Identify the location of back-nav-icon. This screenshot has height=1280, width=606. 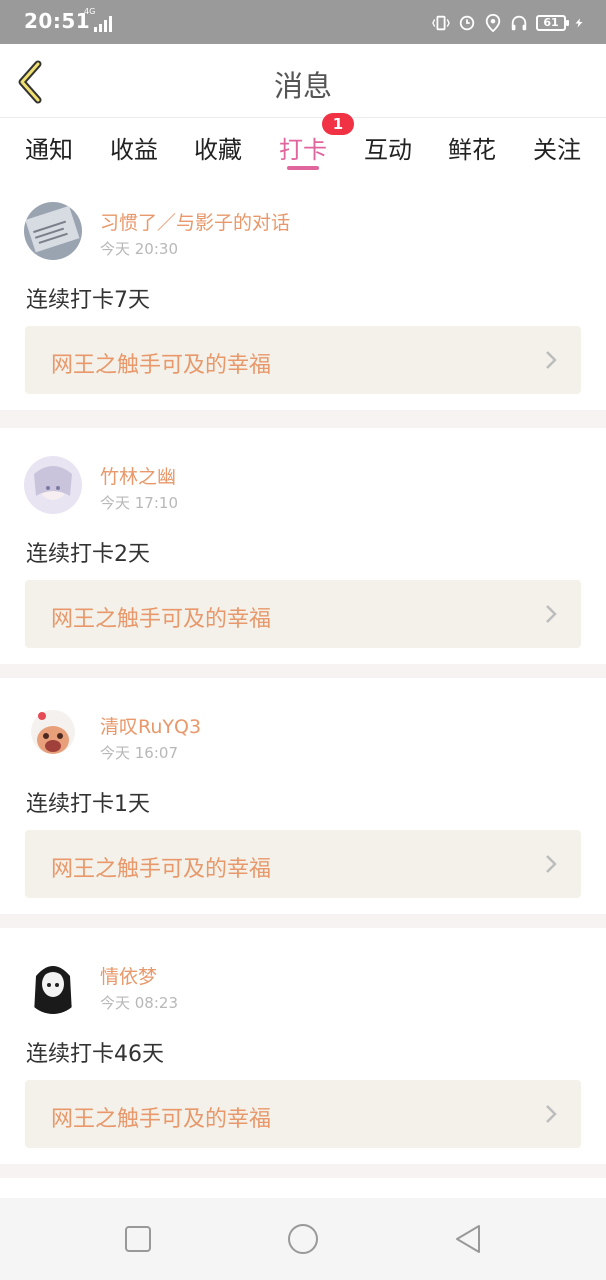
(468, 1239).